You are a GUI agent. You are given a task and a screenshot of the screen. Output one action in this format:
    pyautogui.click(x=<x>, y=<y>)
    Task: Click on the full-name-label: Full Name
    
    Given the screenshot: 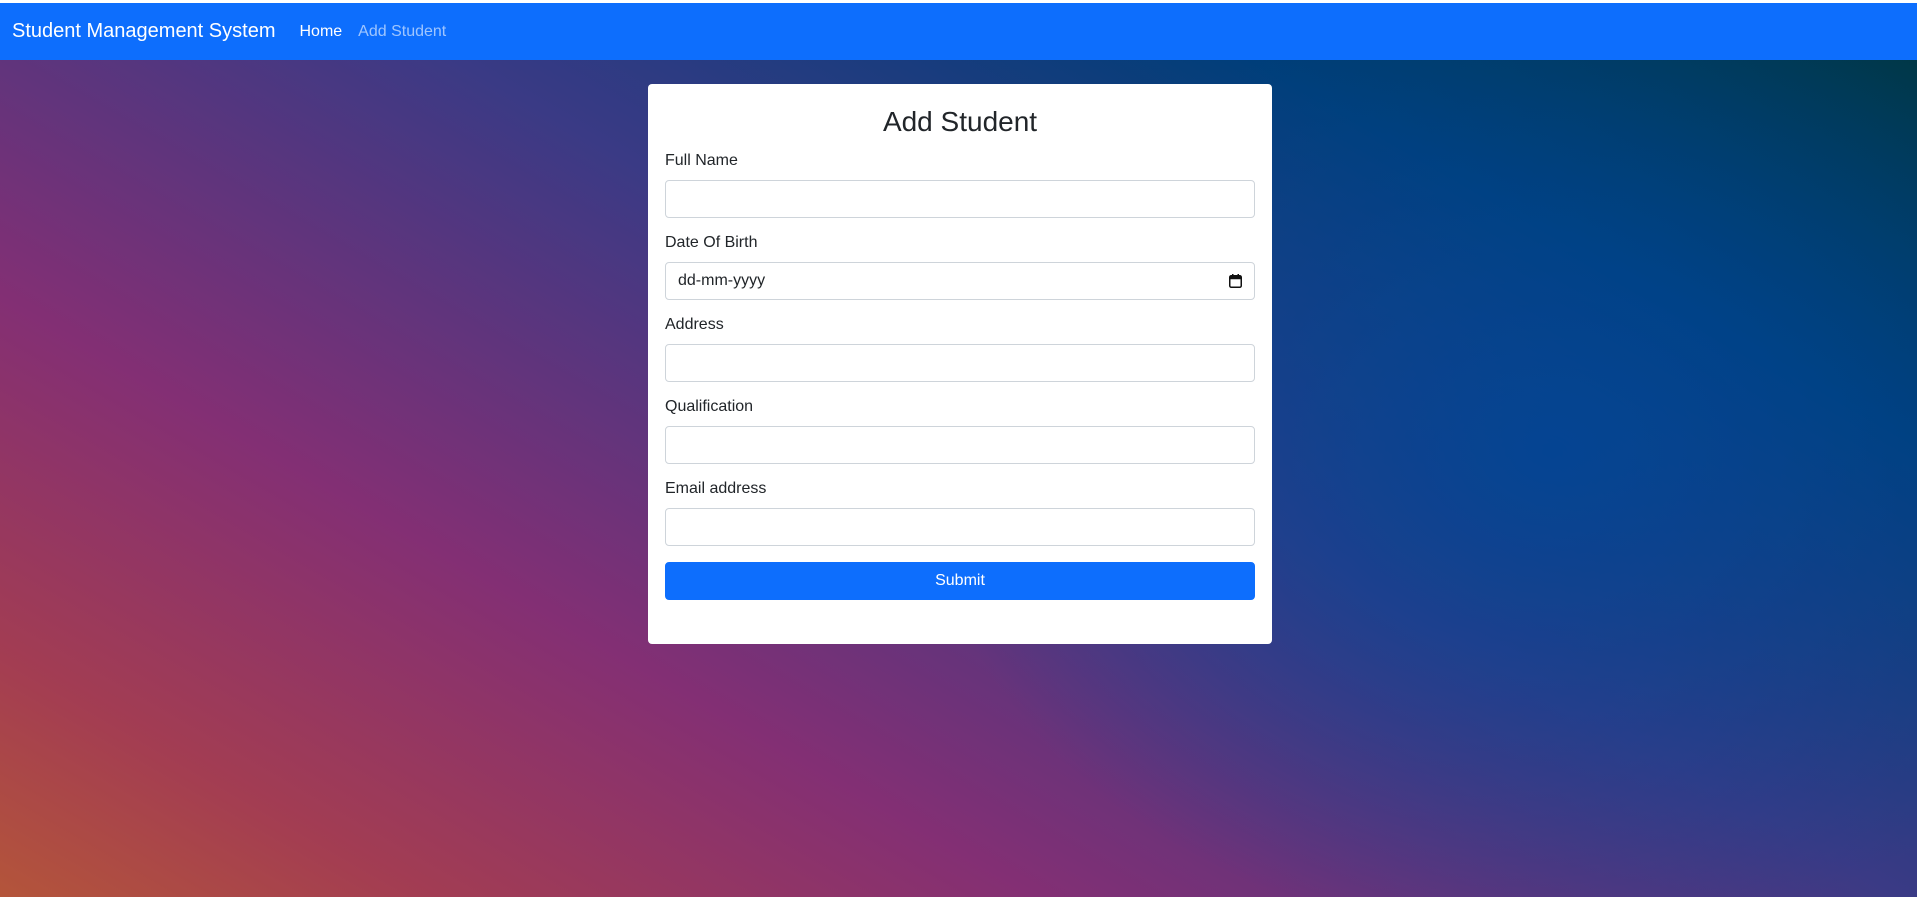 What is the action you would take?
    pyautogui.click(x=701, y=160)
    